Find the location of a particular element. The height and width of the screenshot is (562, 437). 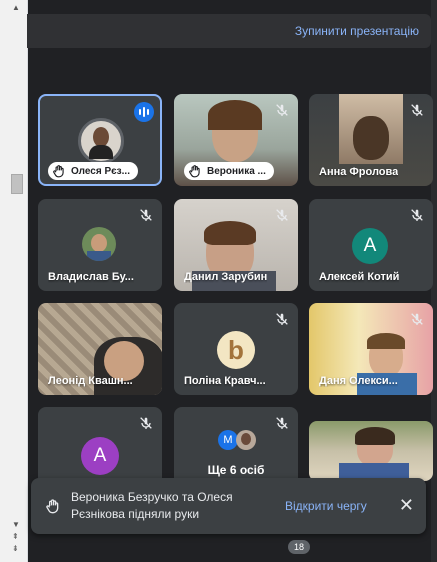

participant-tile: А Алексей Котий is located at coordinates (371, 245).